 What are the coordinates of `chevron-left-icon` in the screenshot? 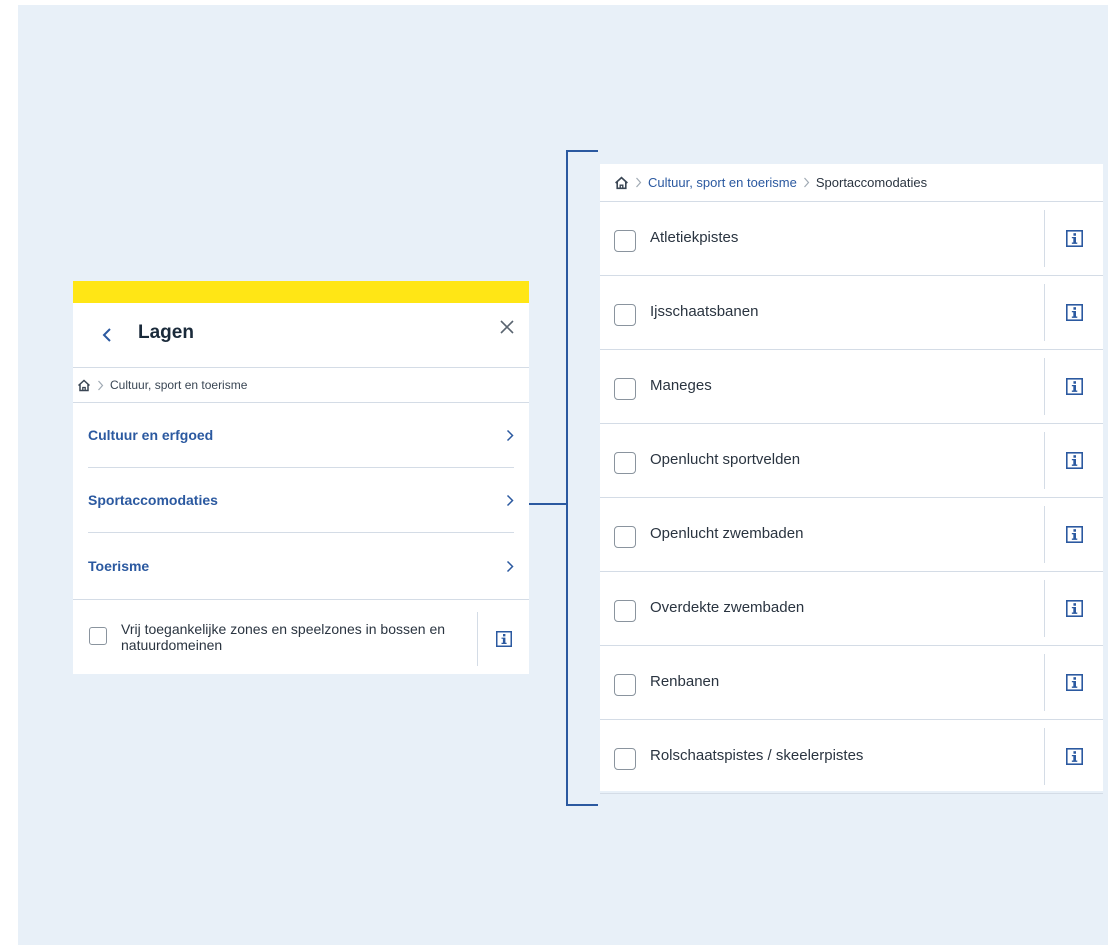 It's located at (106, 335).